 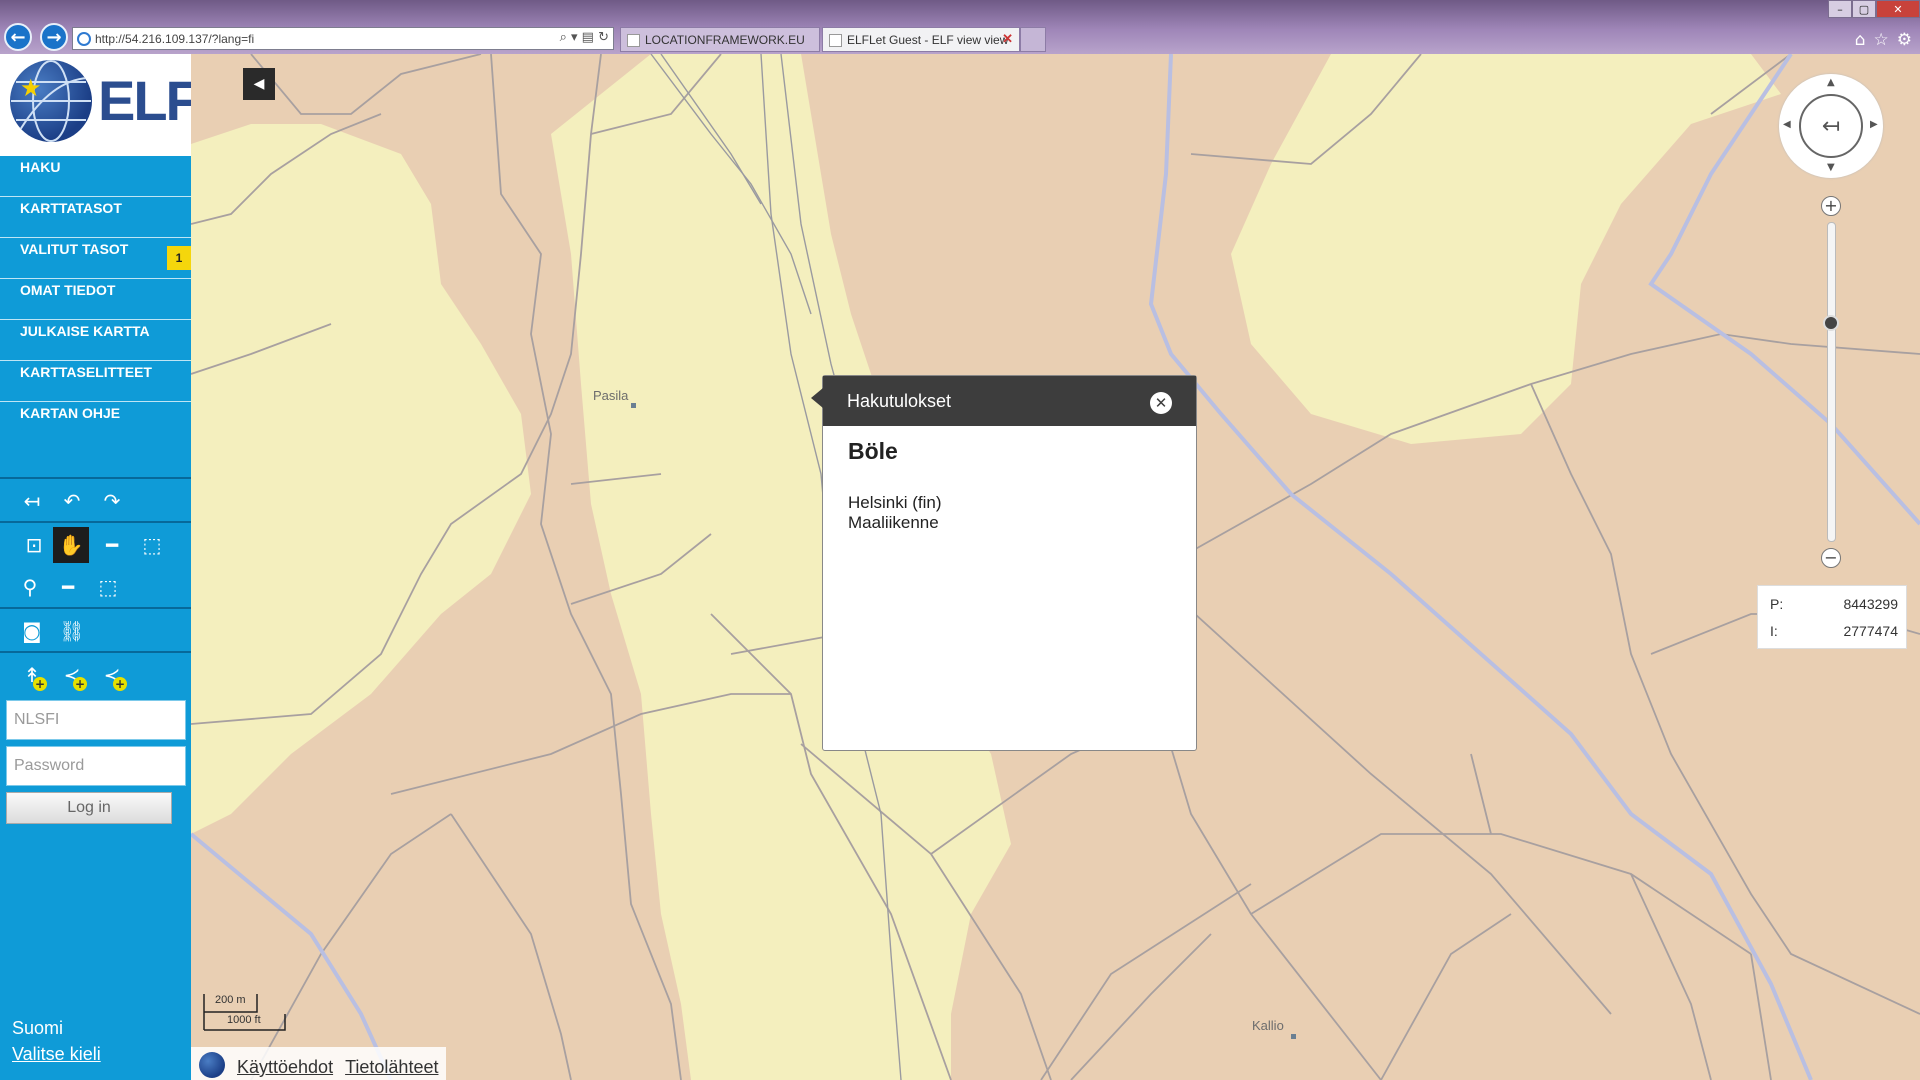 I want to click on undo-icon: ↶, so click(x=72, y=501).